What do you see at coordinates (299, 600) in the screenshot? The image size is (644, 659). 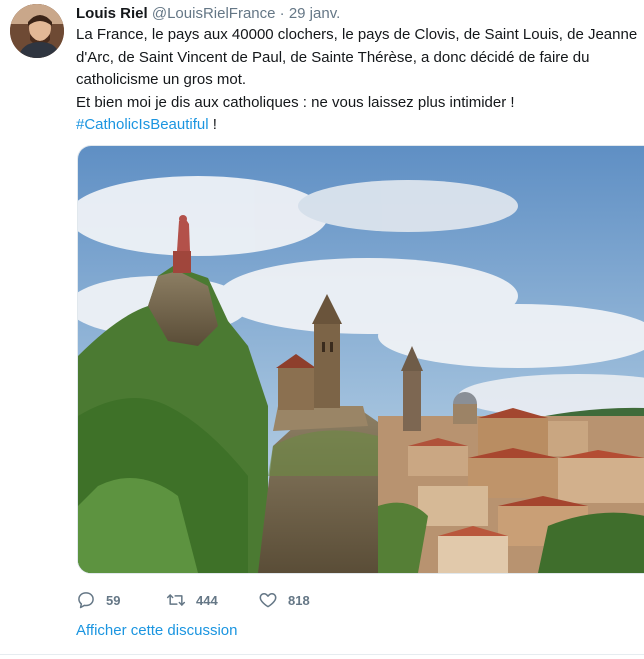 I see `like-count: 818` at bounding box center [299, 600].